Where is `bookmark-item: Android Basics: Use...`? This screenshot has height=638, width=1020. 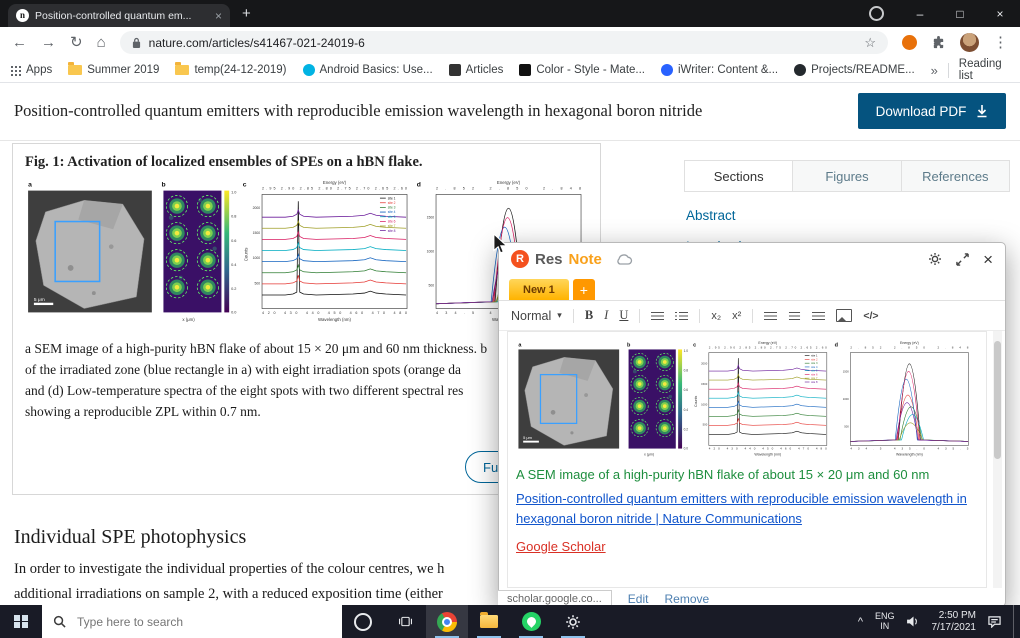
bookmark-item: Android Basics: Use... is located at coordinates (367, 70).